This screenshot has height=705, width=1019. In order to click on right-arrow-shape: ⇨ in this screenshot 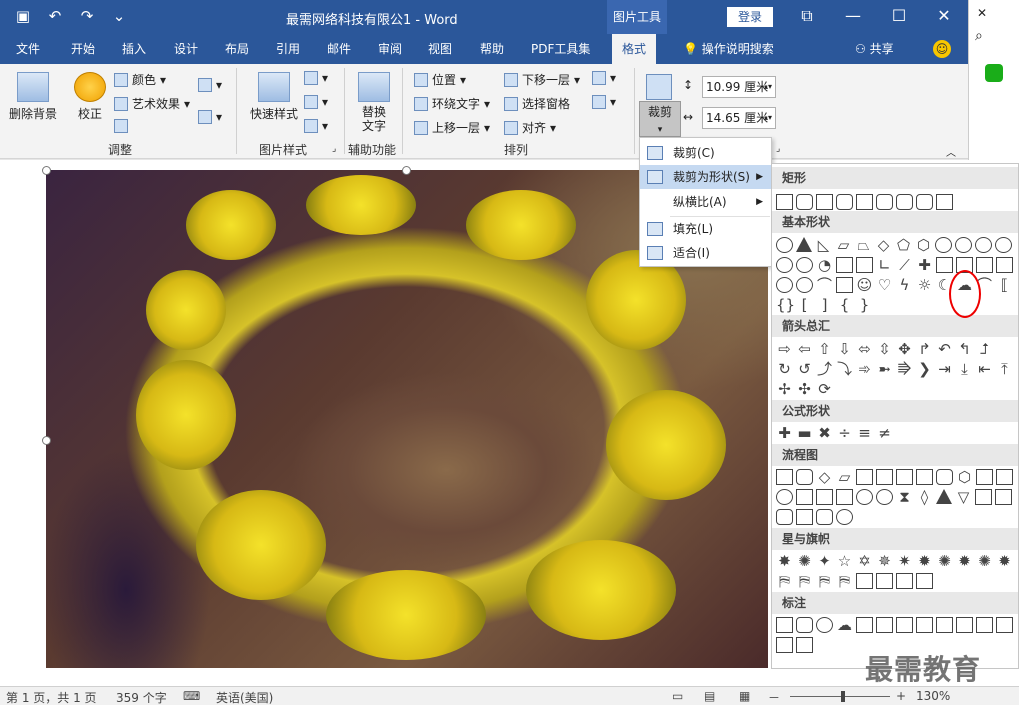, I will do `click(784, 349)`.